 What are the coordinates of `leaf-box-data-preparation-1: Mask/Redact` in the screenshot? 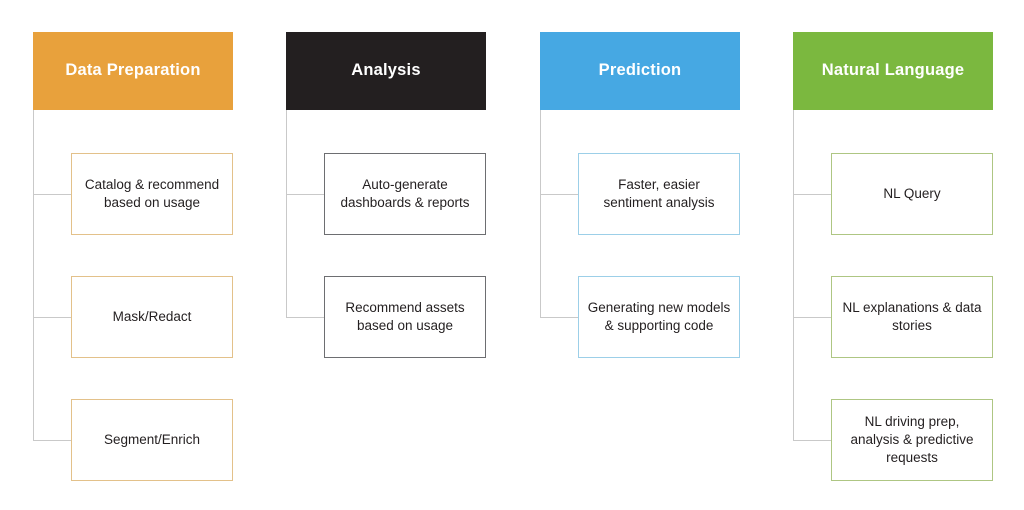 It's located at (152, 317).